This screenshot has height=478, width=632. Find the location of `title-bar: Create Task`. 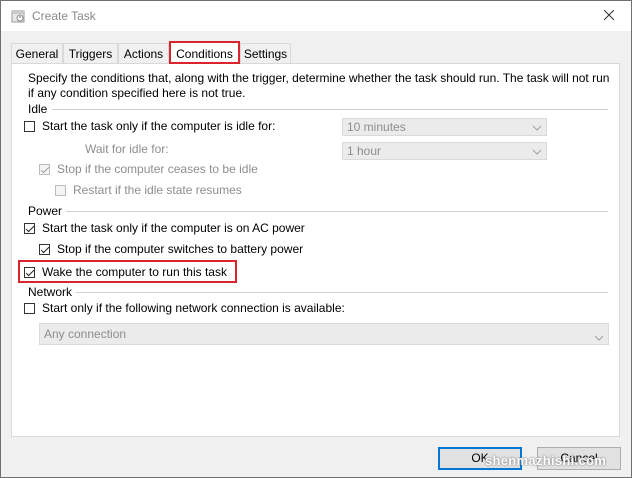

title-bar: Create Task is located at coordinates (316, 16).